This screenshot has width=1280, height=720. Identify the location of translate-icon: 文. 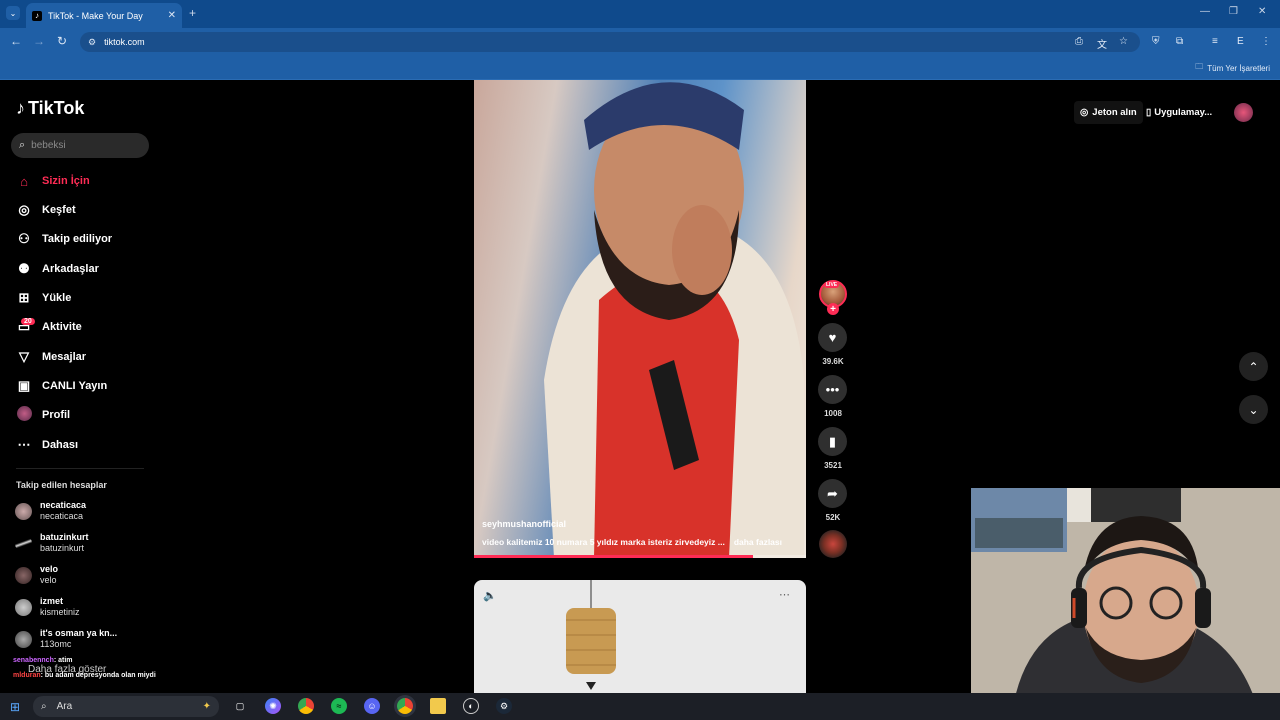
(1102, 43).